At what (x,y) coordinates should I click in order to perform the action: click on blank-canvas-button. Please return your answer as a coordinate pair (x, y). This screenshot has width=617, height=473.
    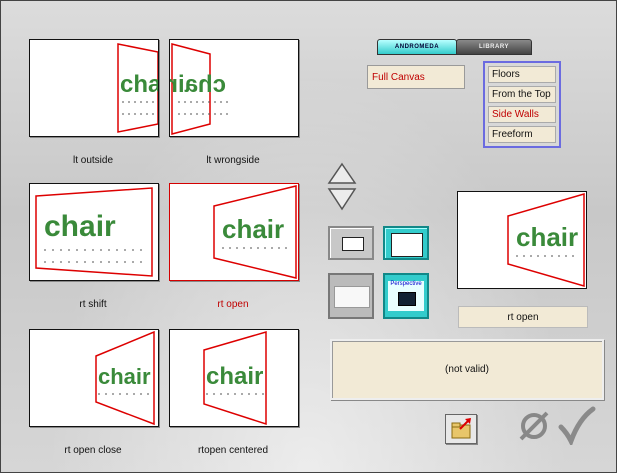
    Looking at the image, I should click on (351, 296).